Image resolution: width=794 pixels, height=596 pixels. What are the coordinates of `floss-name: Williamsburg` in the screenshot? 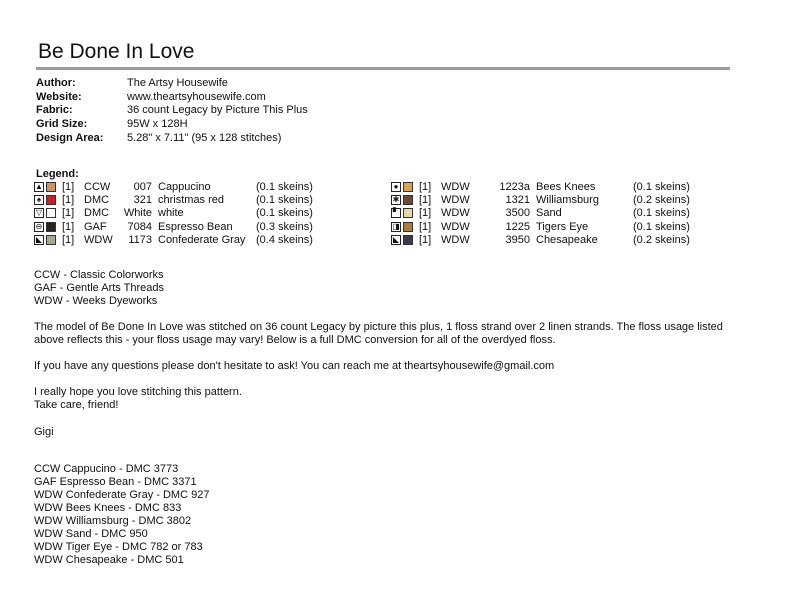 It's located at (567, 200).